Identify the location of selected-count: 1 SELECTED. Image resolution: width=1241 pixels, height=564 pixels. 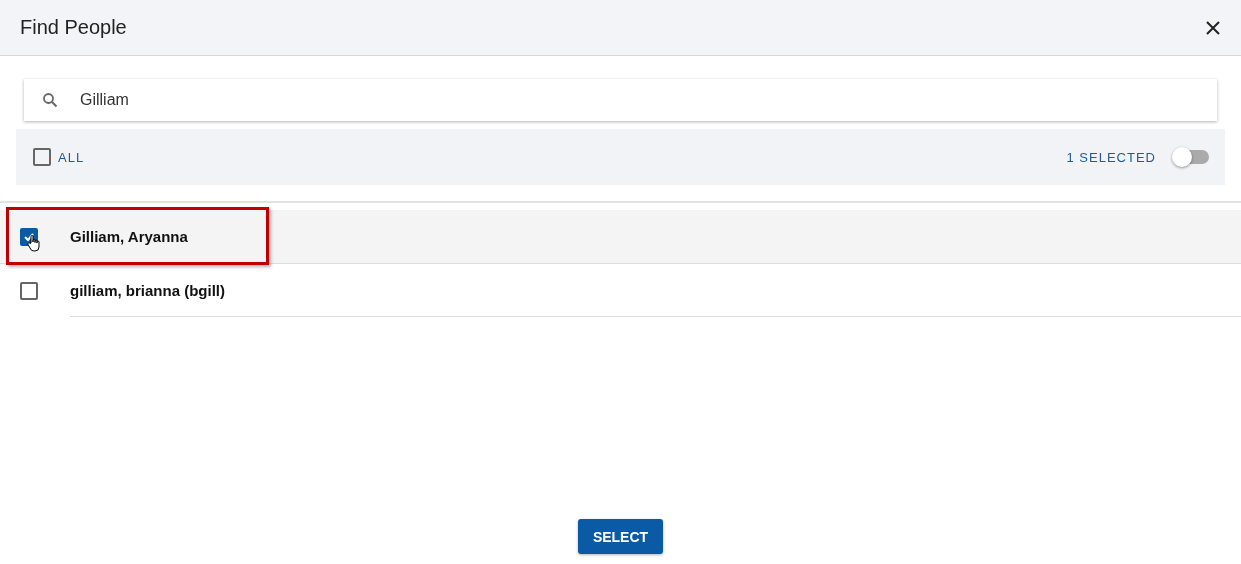
(1111, 157).